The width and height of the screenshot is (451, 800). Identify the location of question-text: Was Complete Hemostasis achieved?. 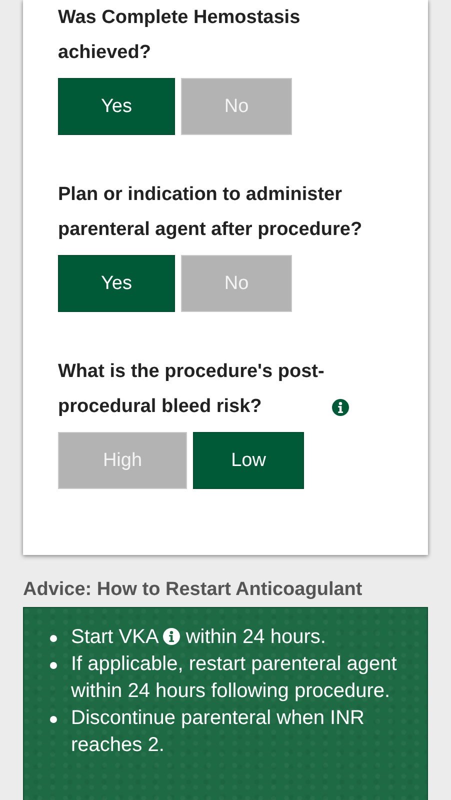
(180, 35).